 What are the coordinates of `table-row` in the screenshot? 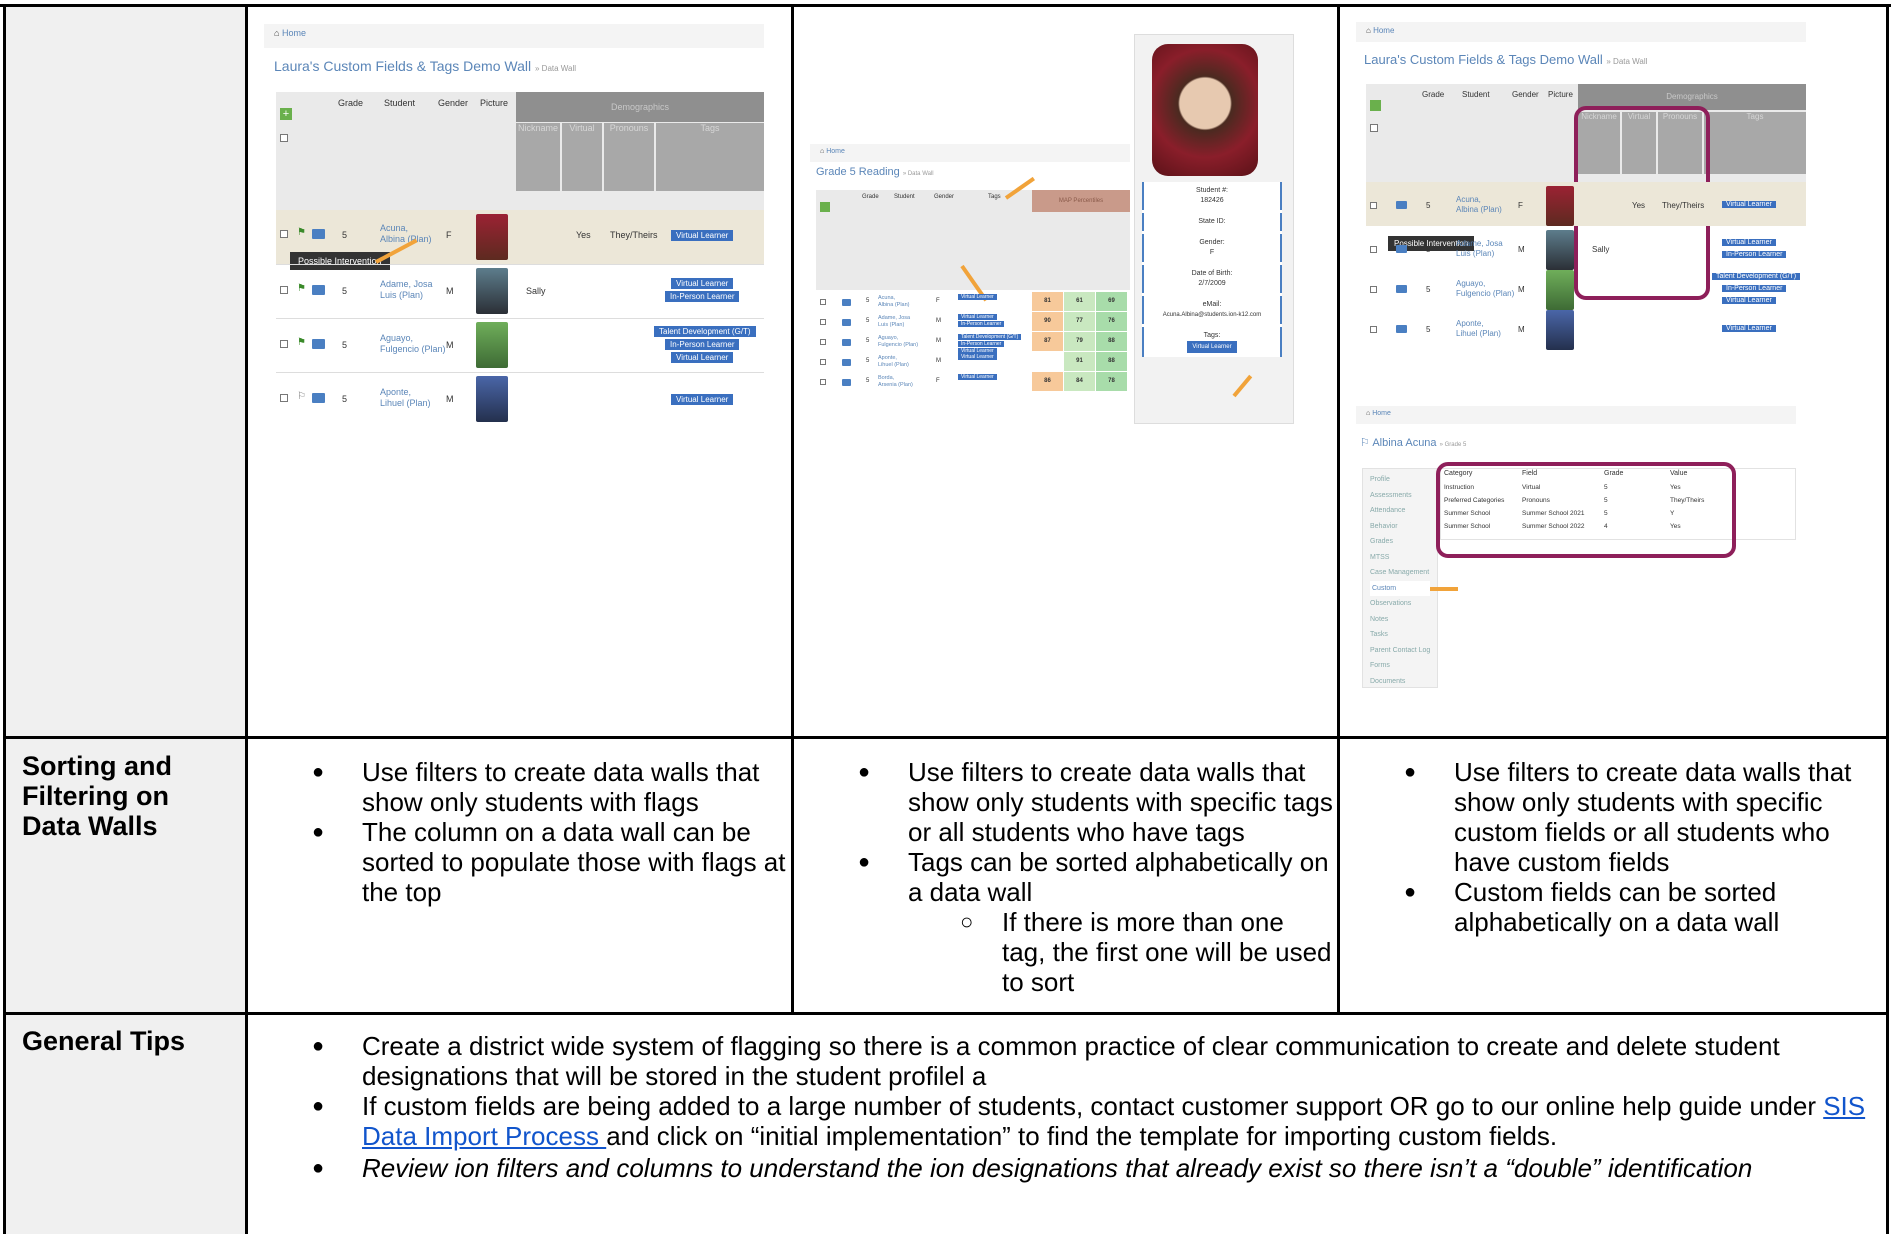 It's located at (520, 264).